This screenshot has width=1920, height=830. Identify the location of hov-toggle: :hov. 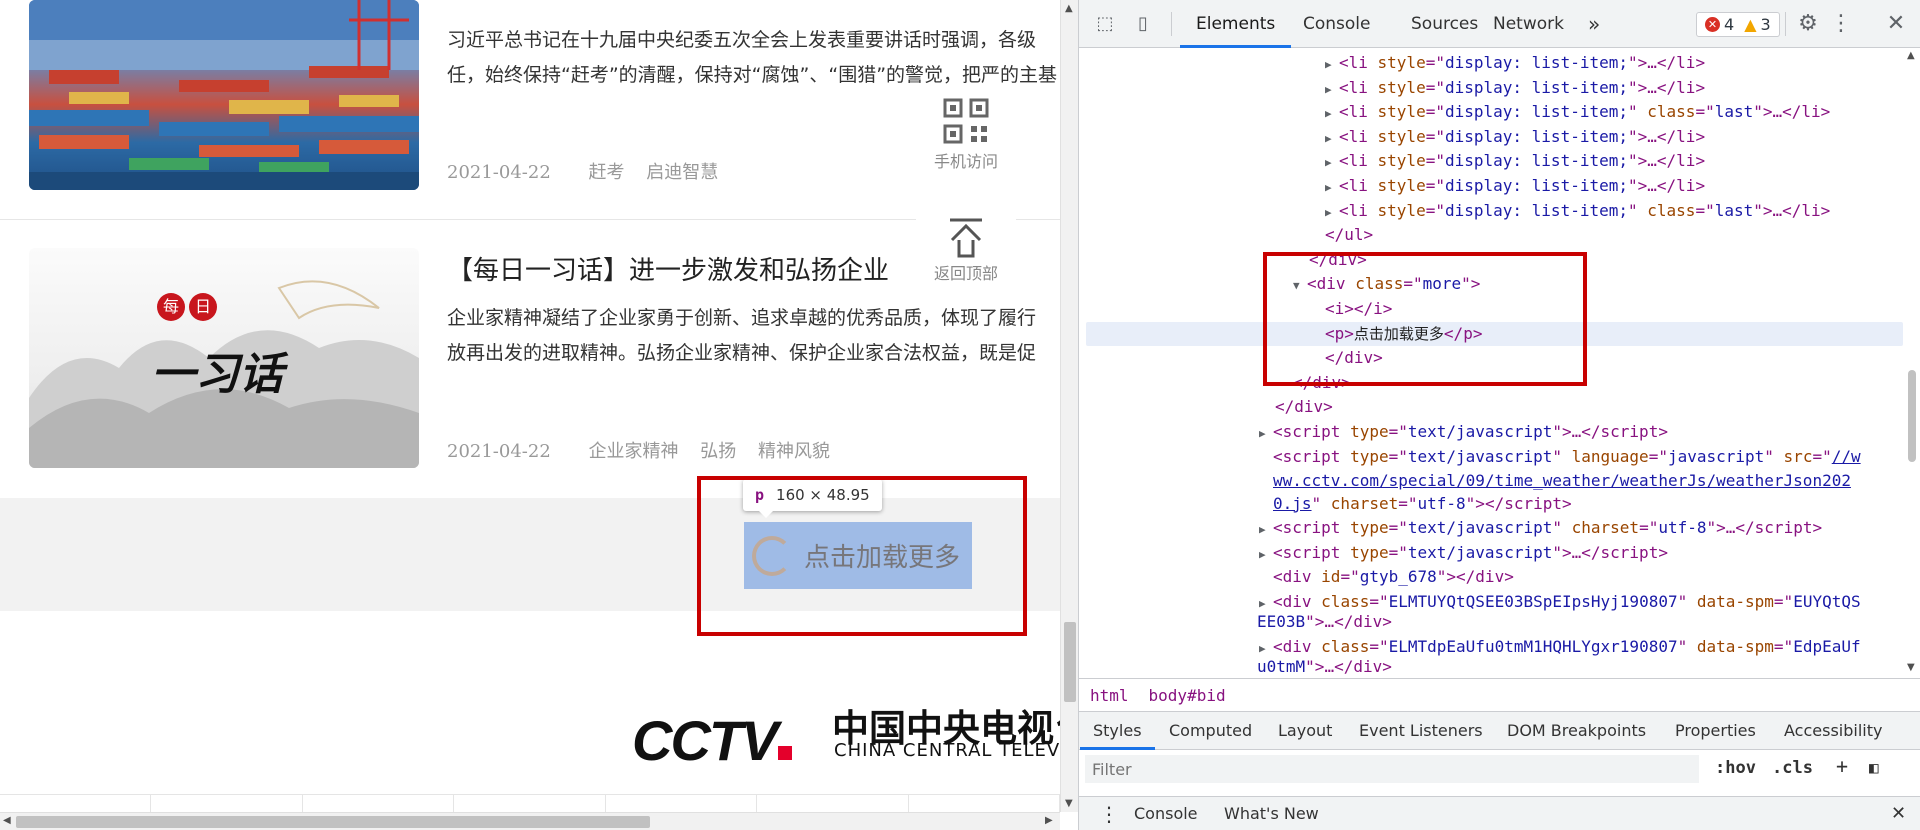
(1735, 768).